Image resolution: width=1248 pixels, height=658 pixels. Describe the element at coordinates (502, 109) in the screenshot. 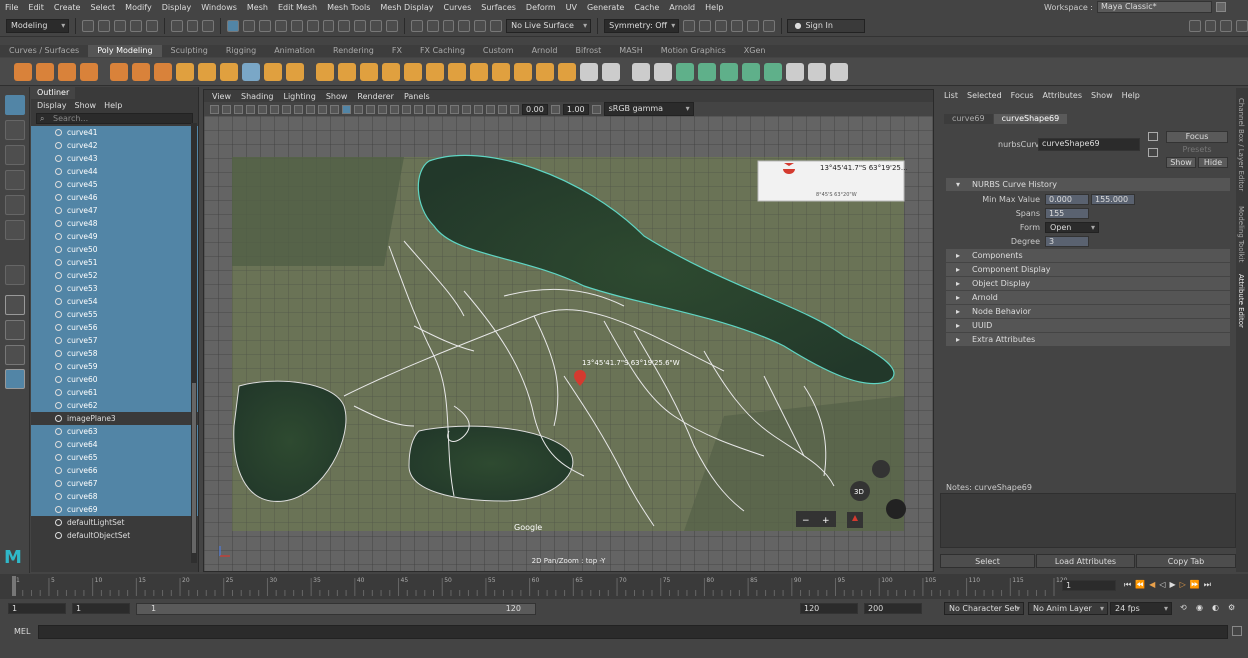

I see `dof-icon` at that location.